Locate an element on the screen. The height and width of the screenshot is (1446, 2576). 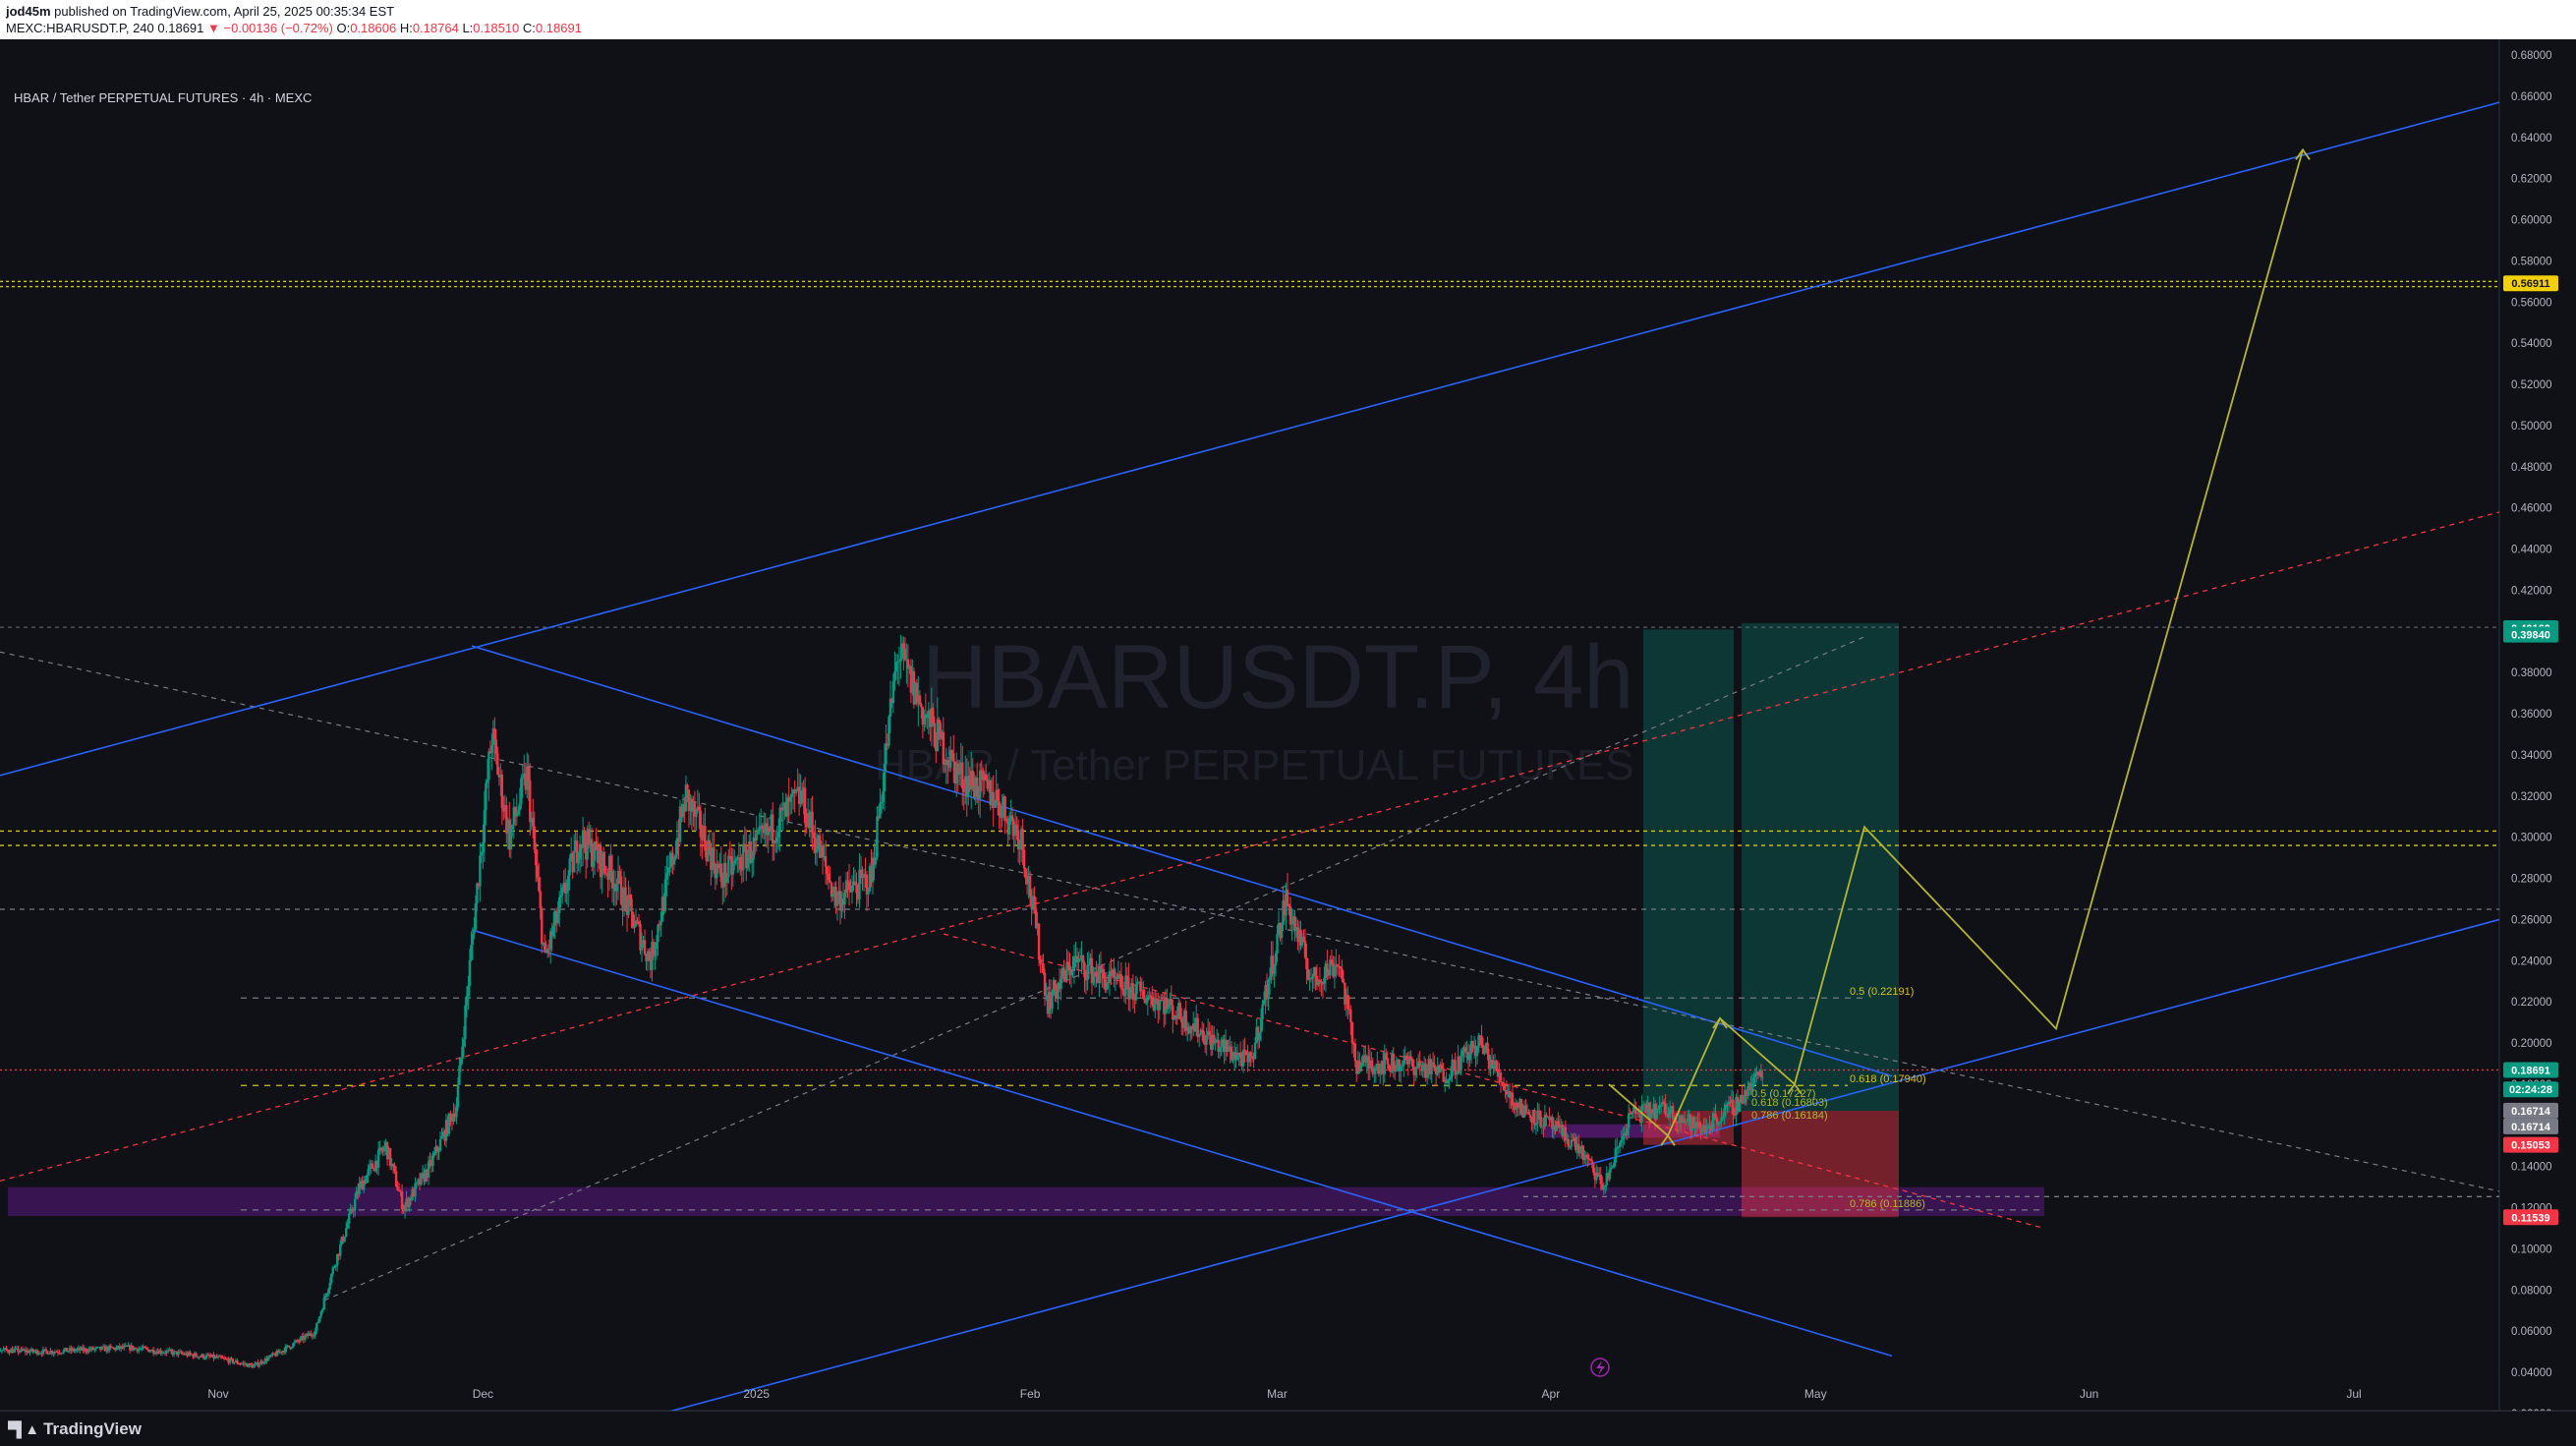
y-tick-8: 0.52000 is located at coordinates (2531, 385).